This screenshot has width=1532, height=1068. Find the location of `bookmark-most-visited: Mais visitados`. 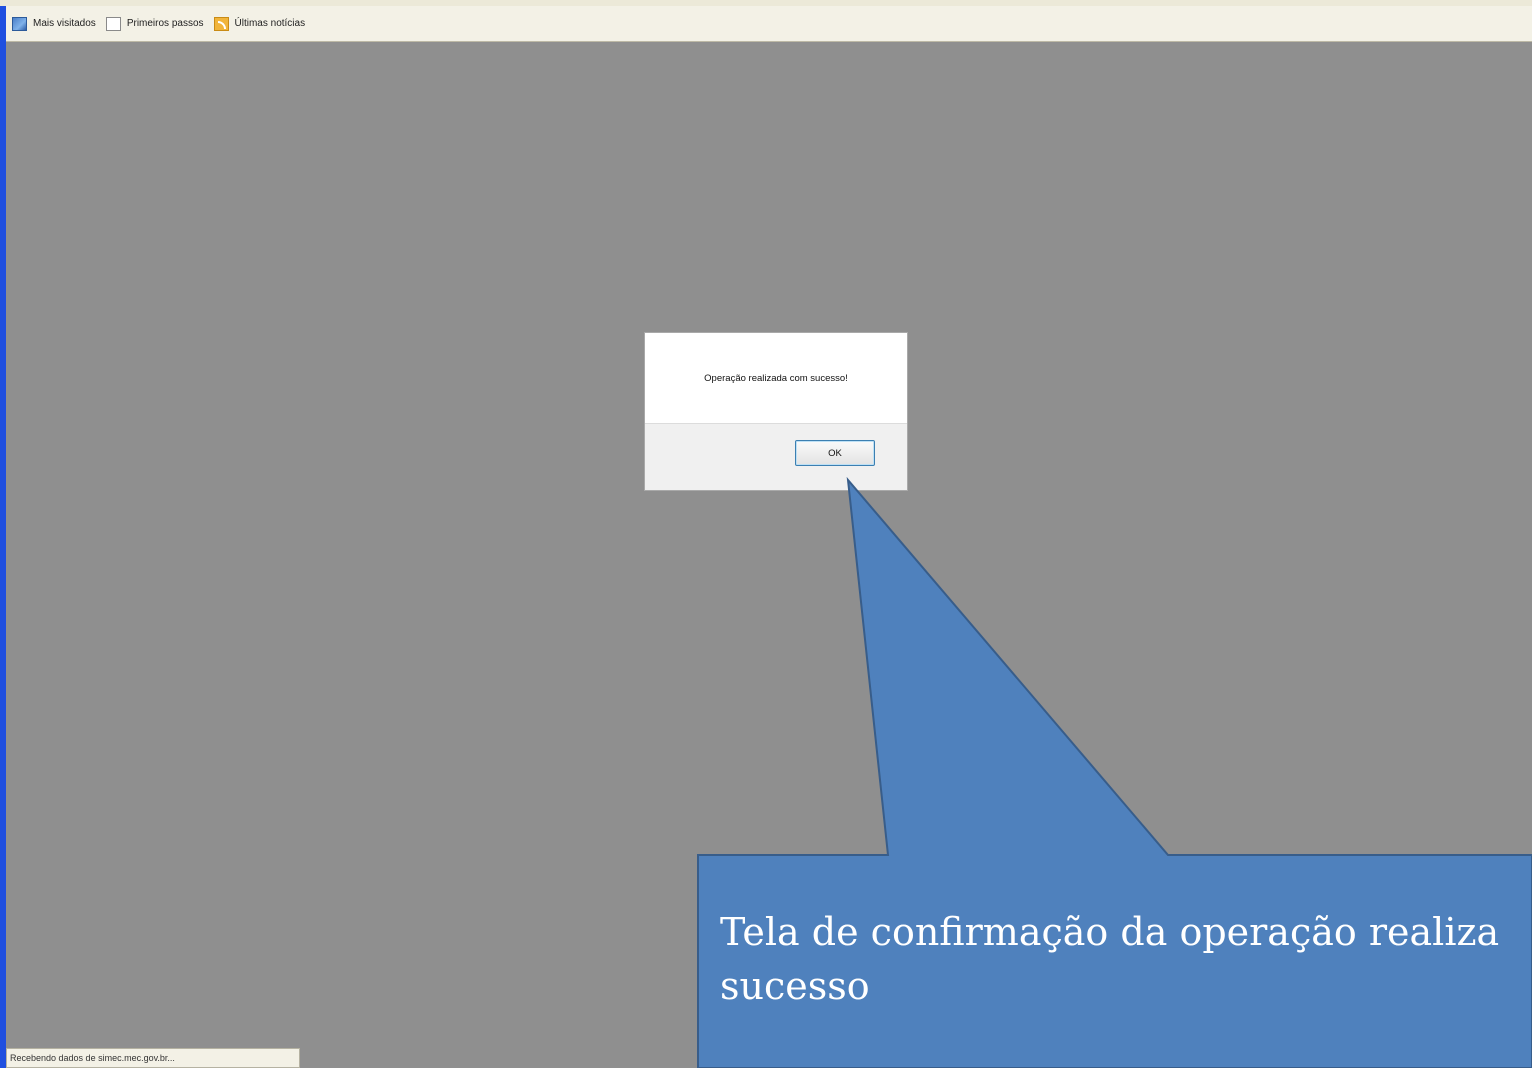

bookmark-most-visited: Mais visitados is located at coordinates (54, 23).